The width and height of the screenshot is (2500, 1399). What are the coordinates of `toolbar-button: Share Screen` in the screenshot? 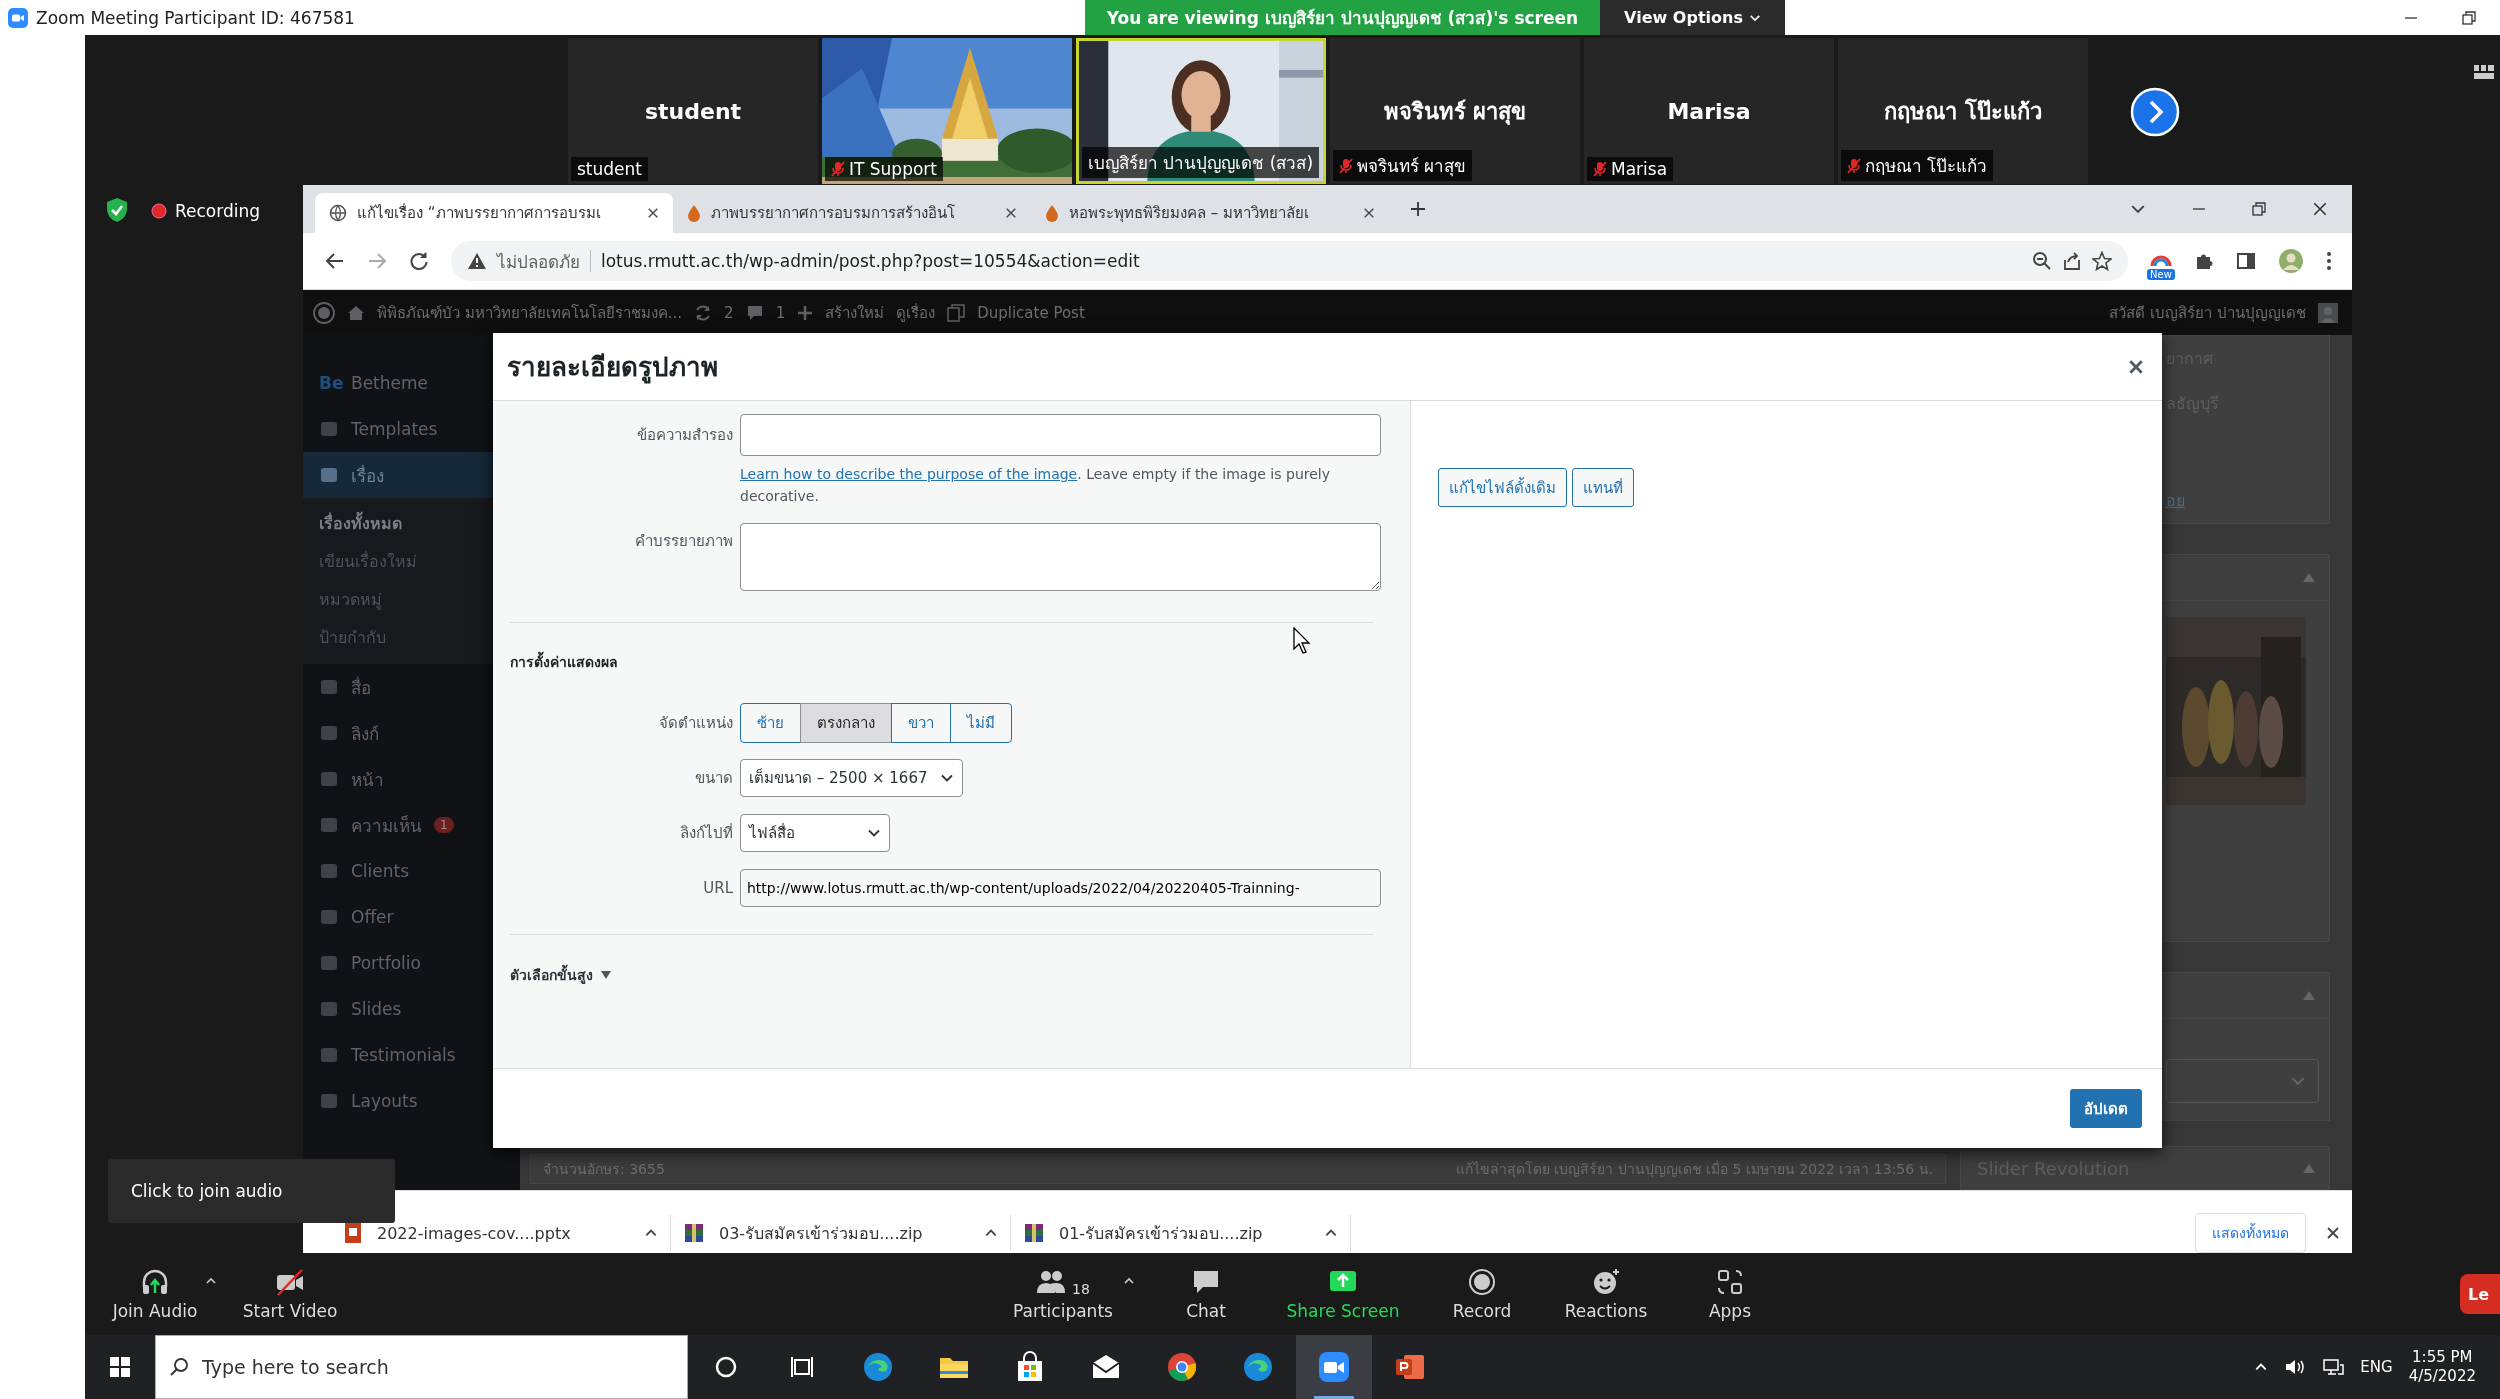 It's located at (1343, 1294).